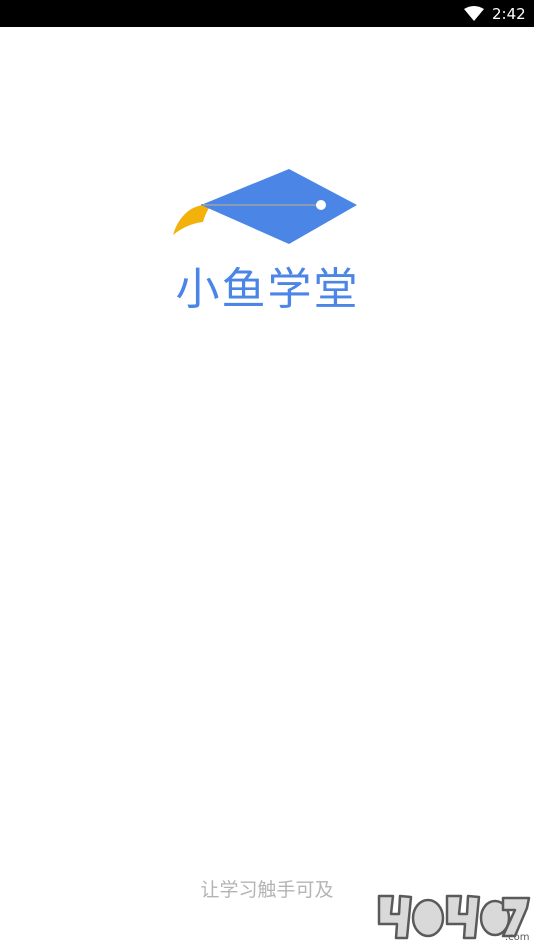 The height and width of the screenshot is (949, 534). I want to click on watermark-logo: .com, so click(454, 918).